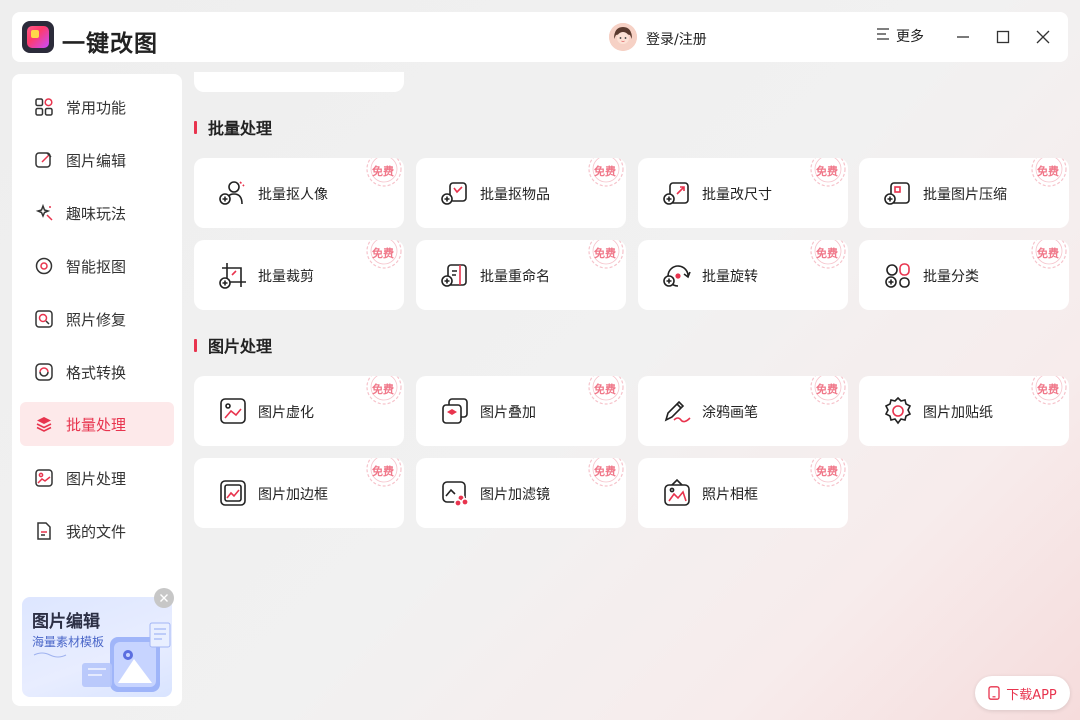  What do you see at coordinates (240, 128) in the screenshot?
I see `section-title-text: 批量处理` at bounding box center [240, 128].